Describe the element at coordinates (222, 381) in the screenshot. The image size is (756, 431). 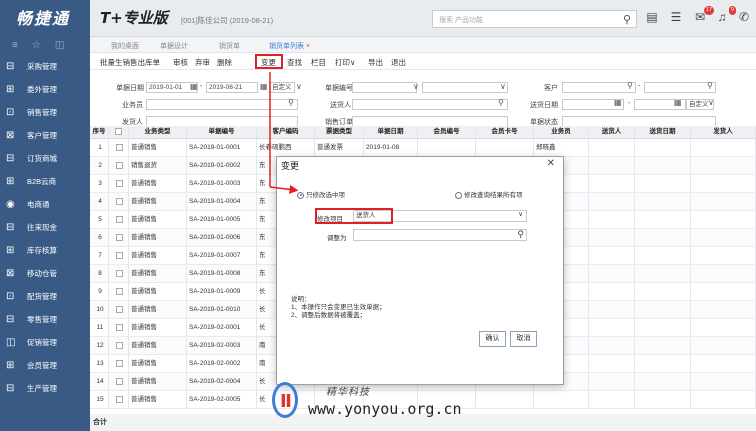
I see `table-cell: SA-2019-02-0004` at that location.